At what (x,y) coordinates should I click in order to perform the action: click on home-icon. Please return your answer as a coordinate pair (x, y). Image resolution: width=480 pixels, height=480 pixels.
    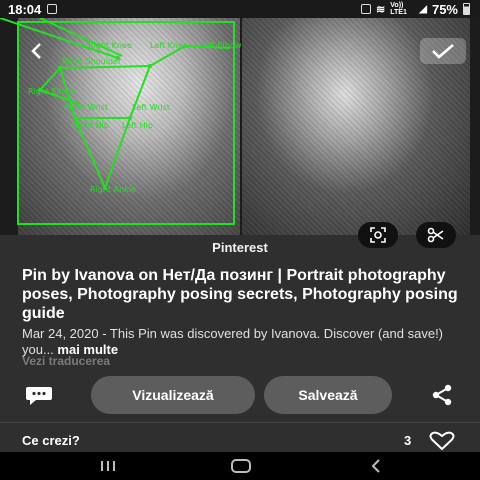
    Looking at the image, I should click on (241, 466).